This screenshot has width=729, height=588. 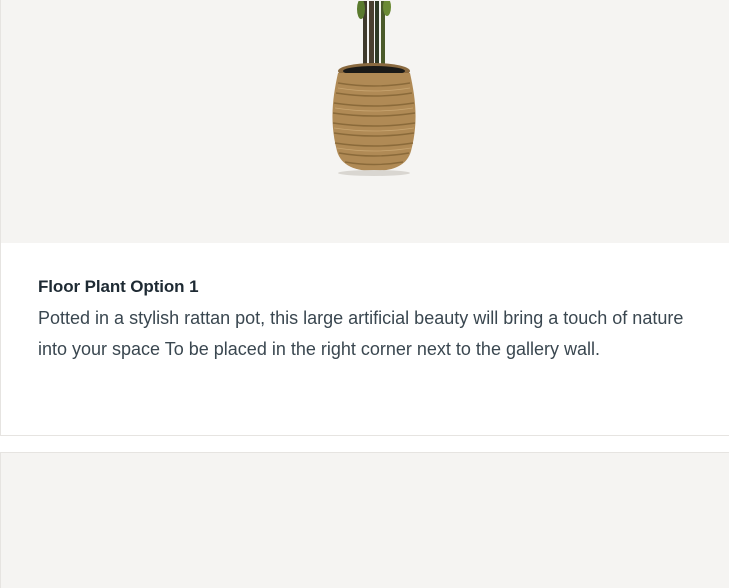 What do you see at coordinates (377, 36) in the screenshot?
I see `plant-stem` at bounding box center [377, 36].